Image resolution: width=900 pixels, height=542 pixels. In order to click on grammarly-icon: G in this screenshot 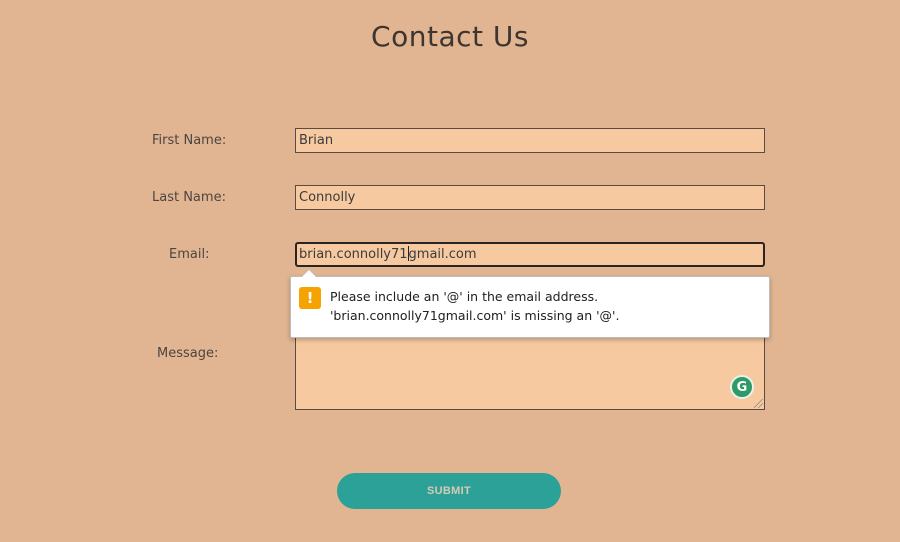, I will do `click(742, 387)`.